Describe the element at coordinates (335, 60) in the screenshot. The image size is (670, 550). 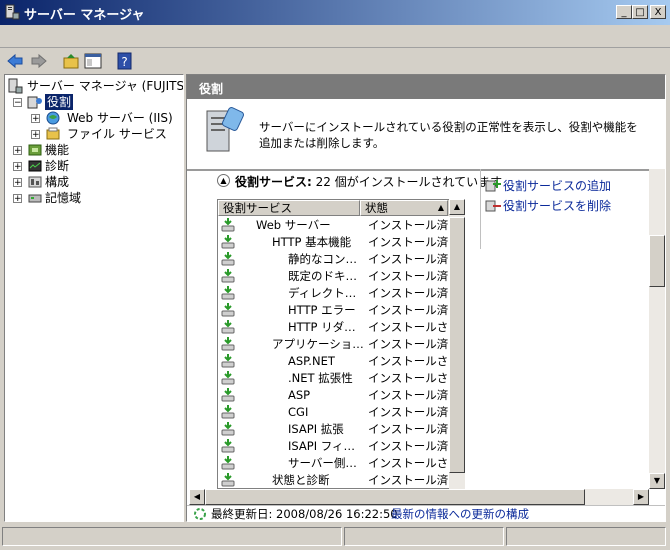
I see `toolbar: ?` at that location.